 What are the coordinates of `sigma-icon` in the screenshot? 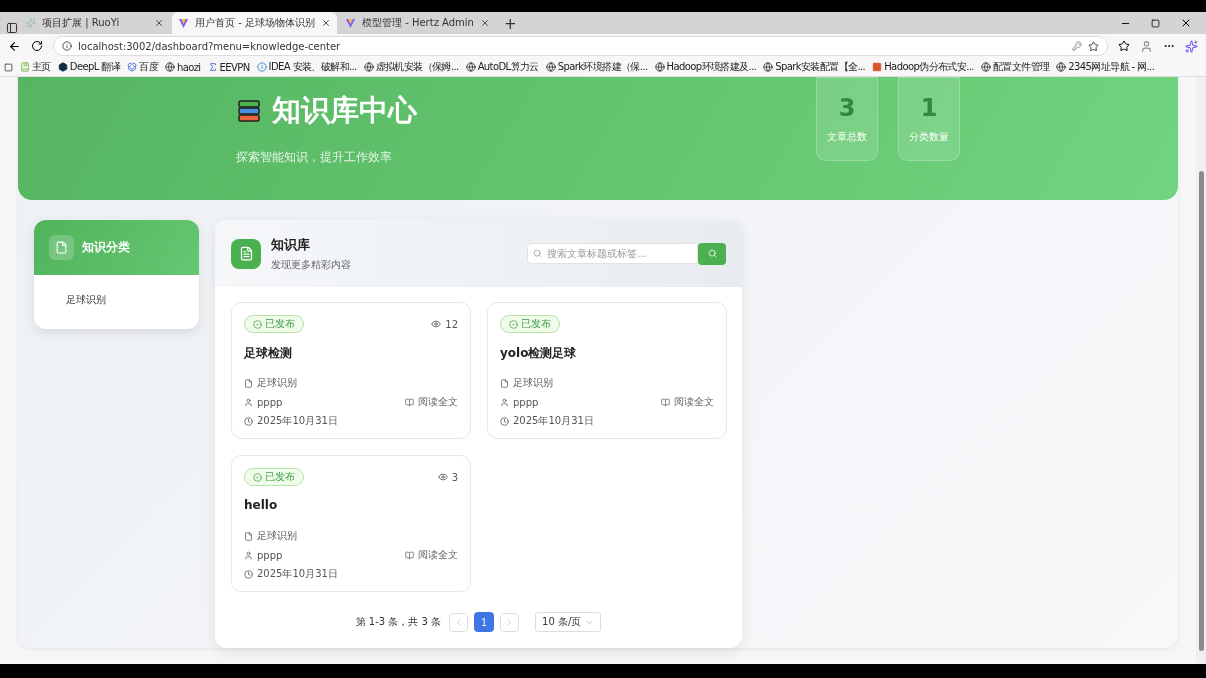 It's located at (212, 67).